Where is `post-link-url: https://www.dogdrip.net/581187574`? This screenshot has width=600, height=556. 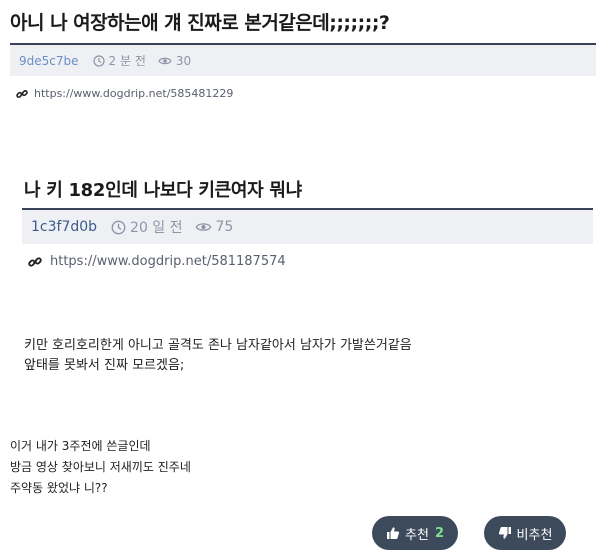
post-link-url: https://www.dogdrip.net/581187574 is located at coordinates (168, 261).